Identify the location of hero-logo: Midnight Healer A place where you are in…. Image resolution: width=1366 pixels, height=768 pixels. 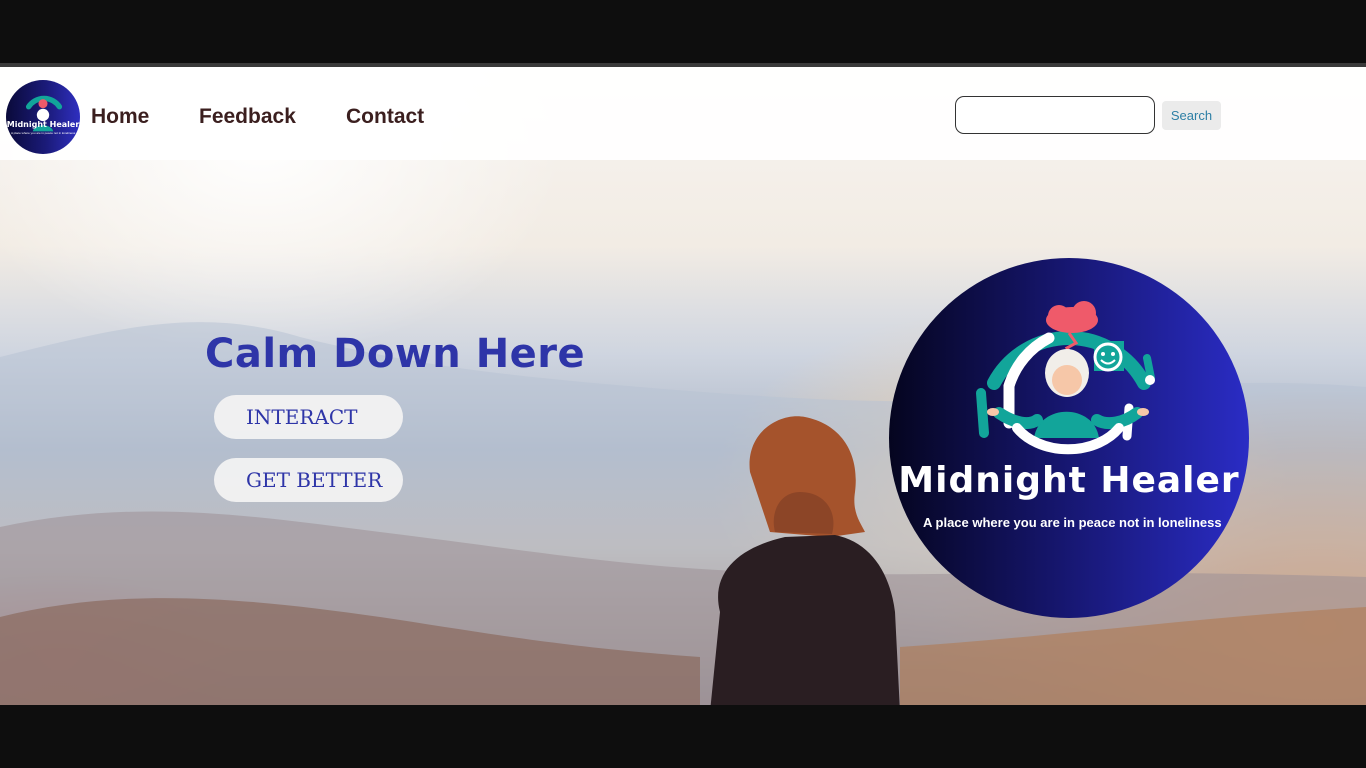
(1069, 438).